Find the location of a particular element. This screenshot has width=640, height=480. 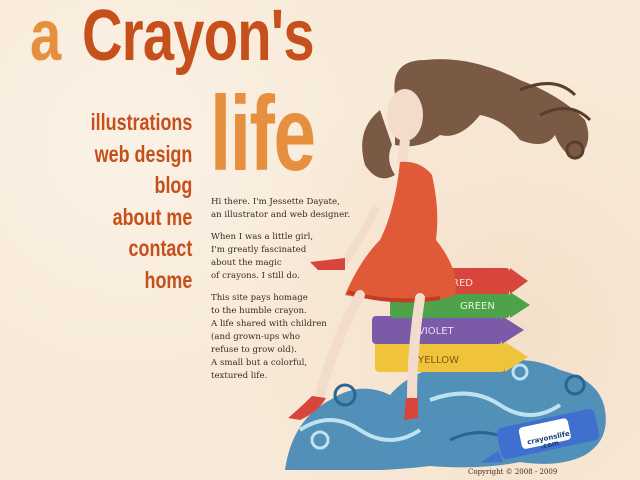

crayon-yellow: YELLOW is located at coordinates (451, 357).